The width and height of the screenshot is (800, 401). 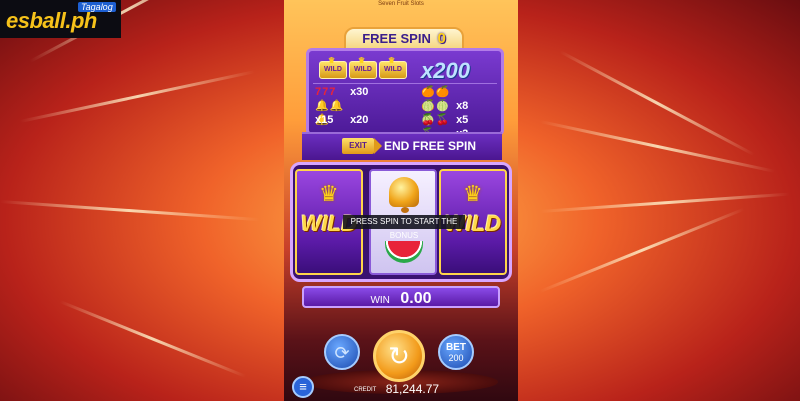 I want to click on seven-icon: 777, so click(x=326, y=92).